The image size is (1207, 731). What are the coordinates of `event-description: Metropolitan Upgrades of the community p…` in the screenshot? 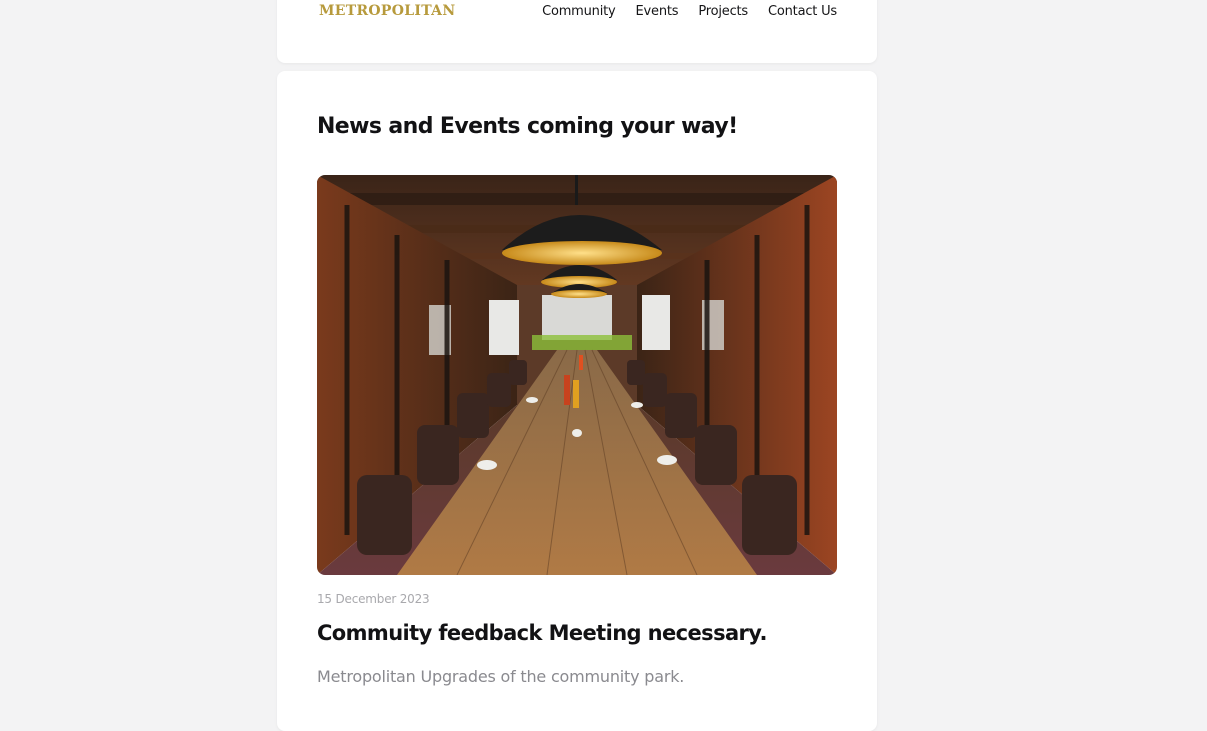 It's located at (501, 676).